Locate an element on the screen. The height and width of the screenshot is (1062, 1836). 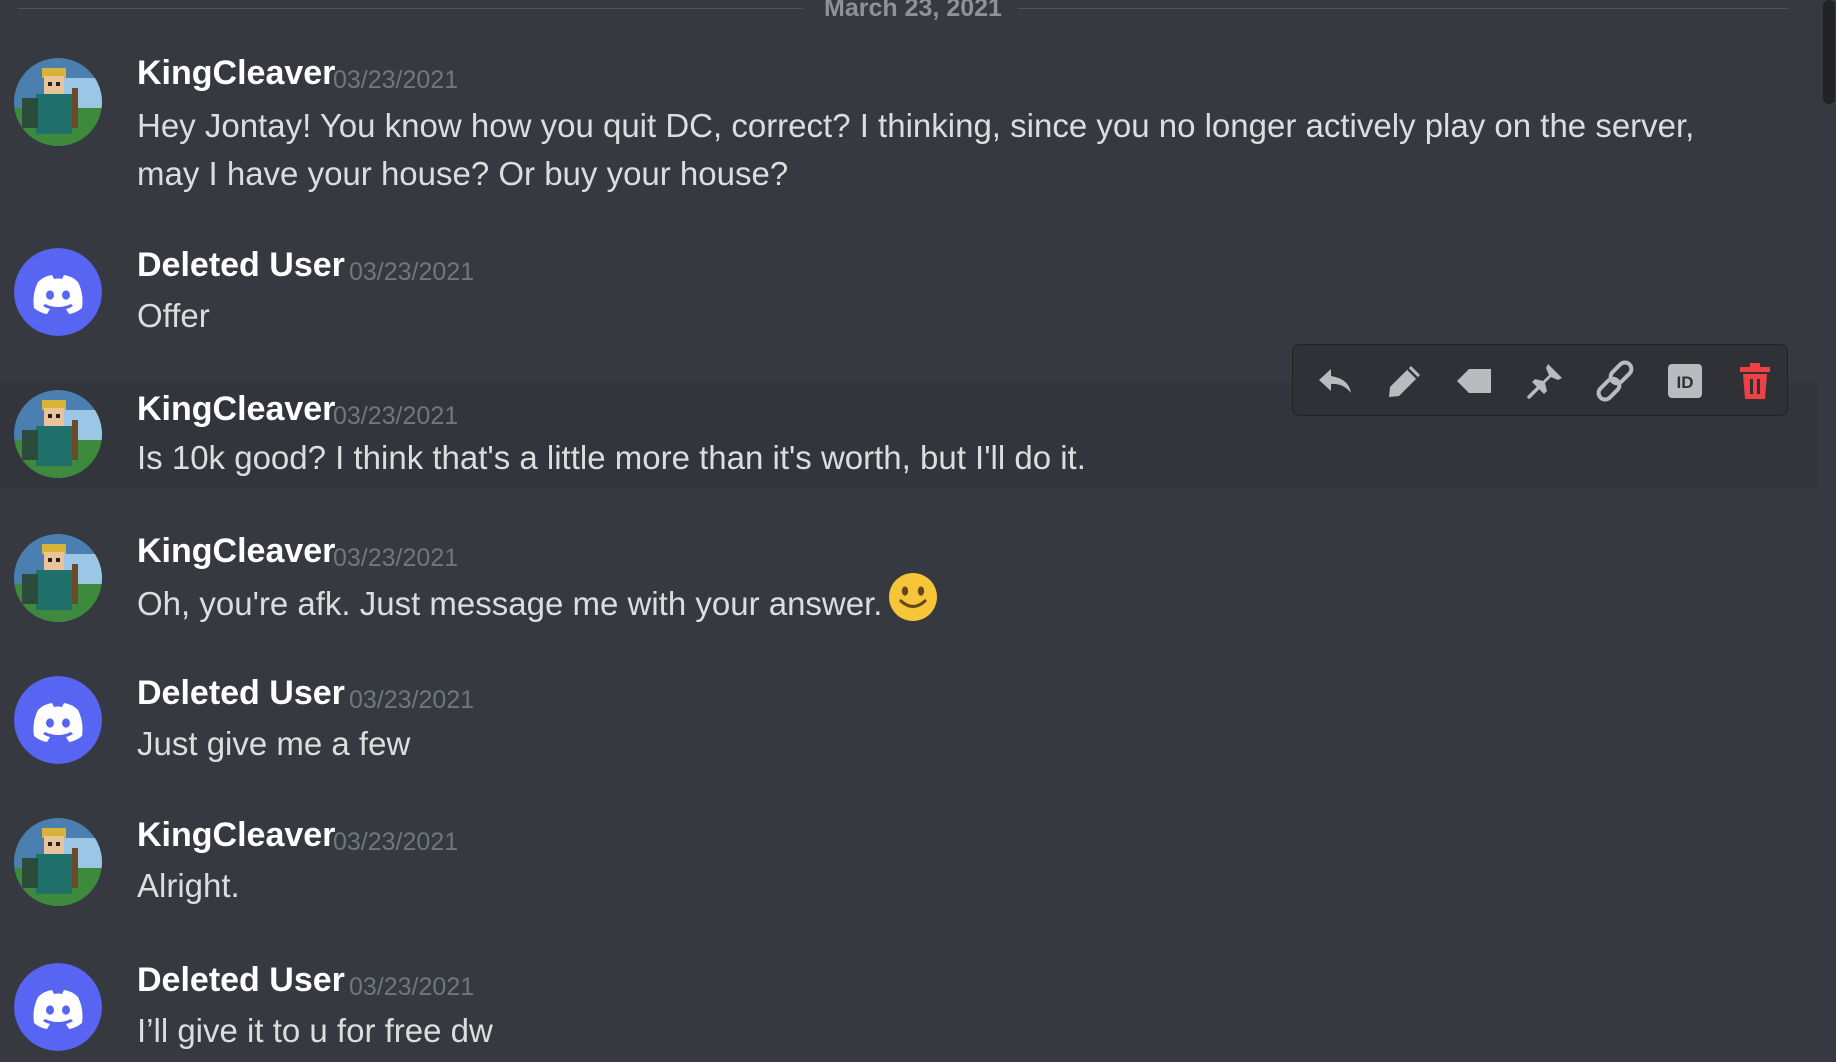
date-divider: March 23, 2021 is located at coordinates (903, 11).